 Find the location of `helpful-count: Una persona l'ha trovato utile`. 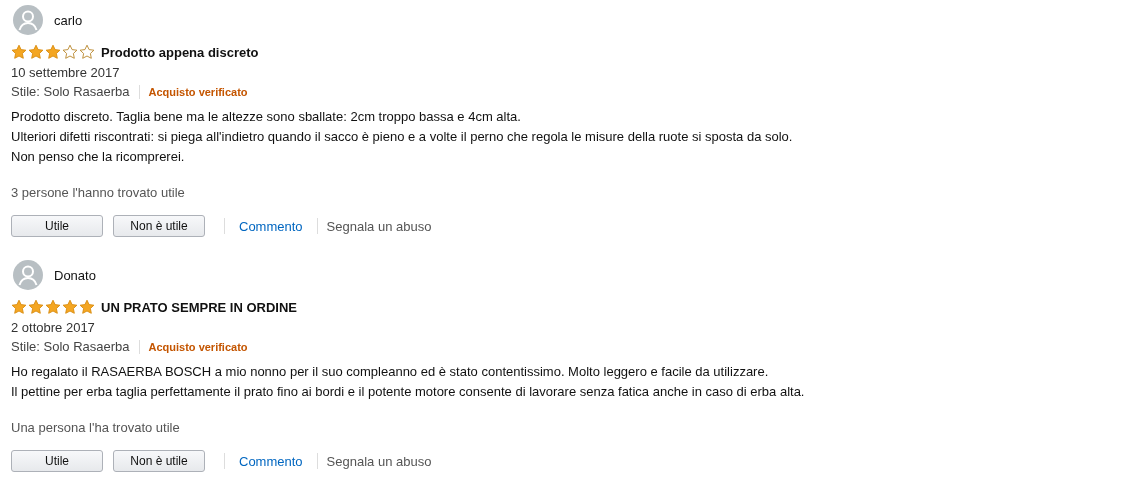

helpful-count: Una persona l'ha trovato utile is located at coordinates (96, 428).